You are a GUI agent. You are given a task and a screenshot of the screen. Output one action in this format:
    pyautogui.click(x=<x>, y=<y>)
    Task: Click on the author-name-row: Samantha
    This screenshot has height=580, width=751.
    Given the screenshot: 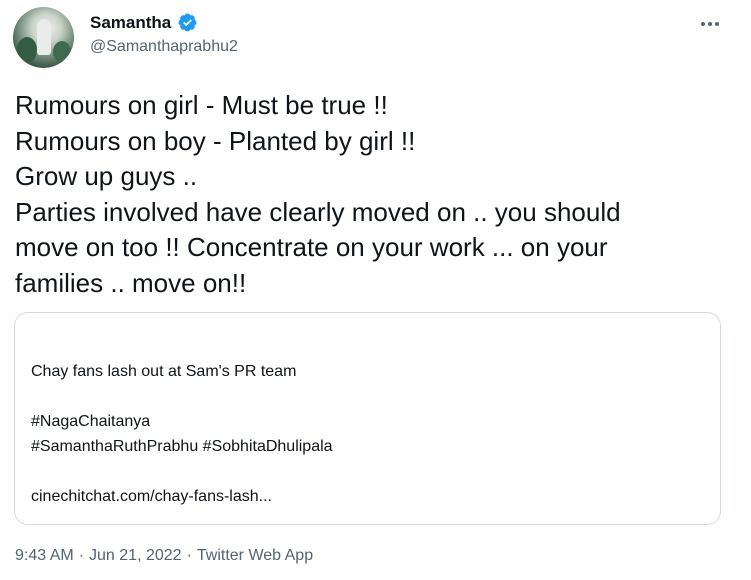 What is the action you would take?
    pyautogui.click(x=144, y=22)
    